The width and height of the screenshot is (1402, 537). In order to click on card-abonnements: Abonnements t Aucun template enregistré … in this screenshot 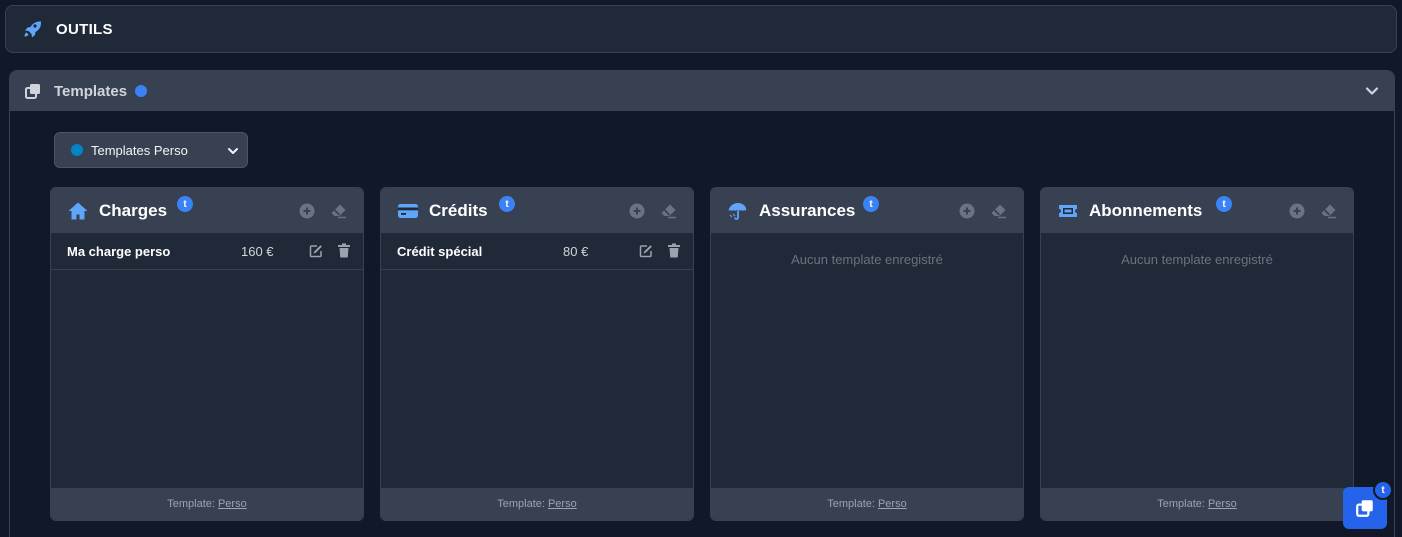, I will do `click(1197, 354)`.